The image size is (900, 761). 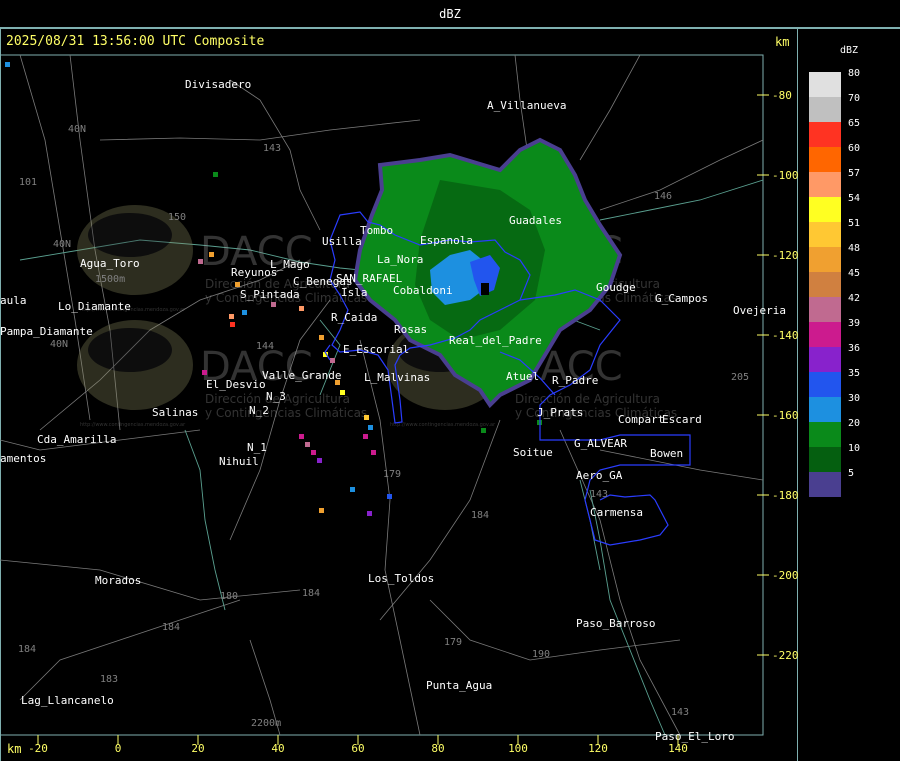 I want to click on place-label: R_Padre, so click(x=575, y=380).